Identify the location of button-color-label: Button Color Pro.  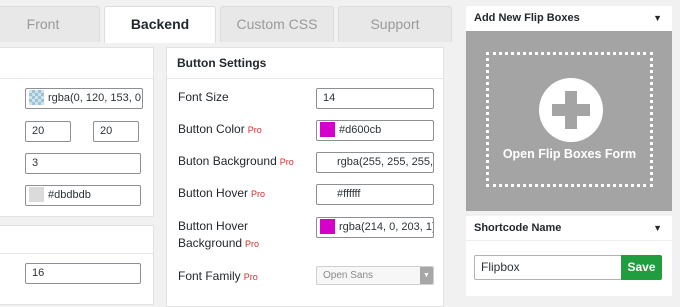
(220, 130).